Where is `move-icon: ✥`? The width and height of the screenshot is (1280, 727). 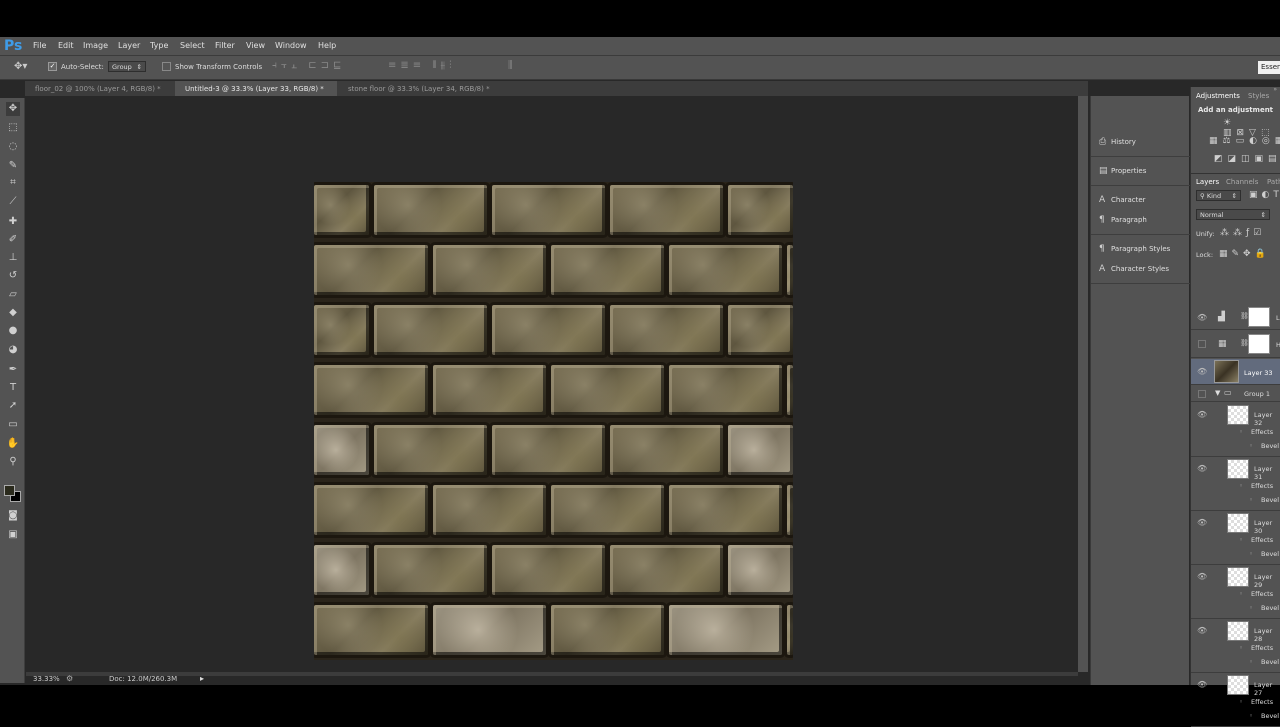
move-icon: ✥ is located at coordinates (13, 109).